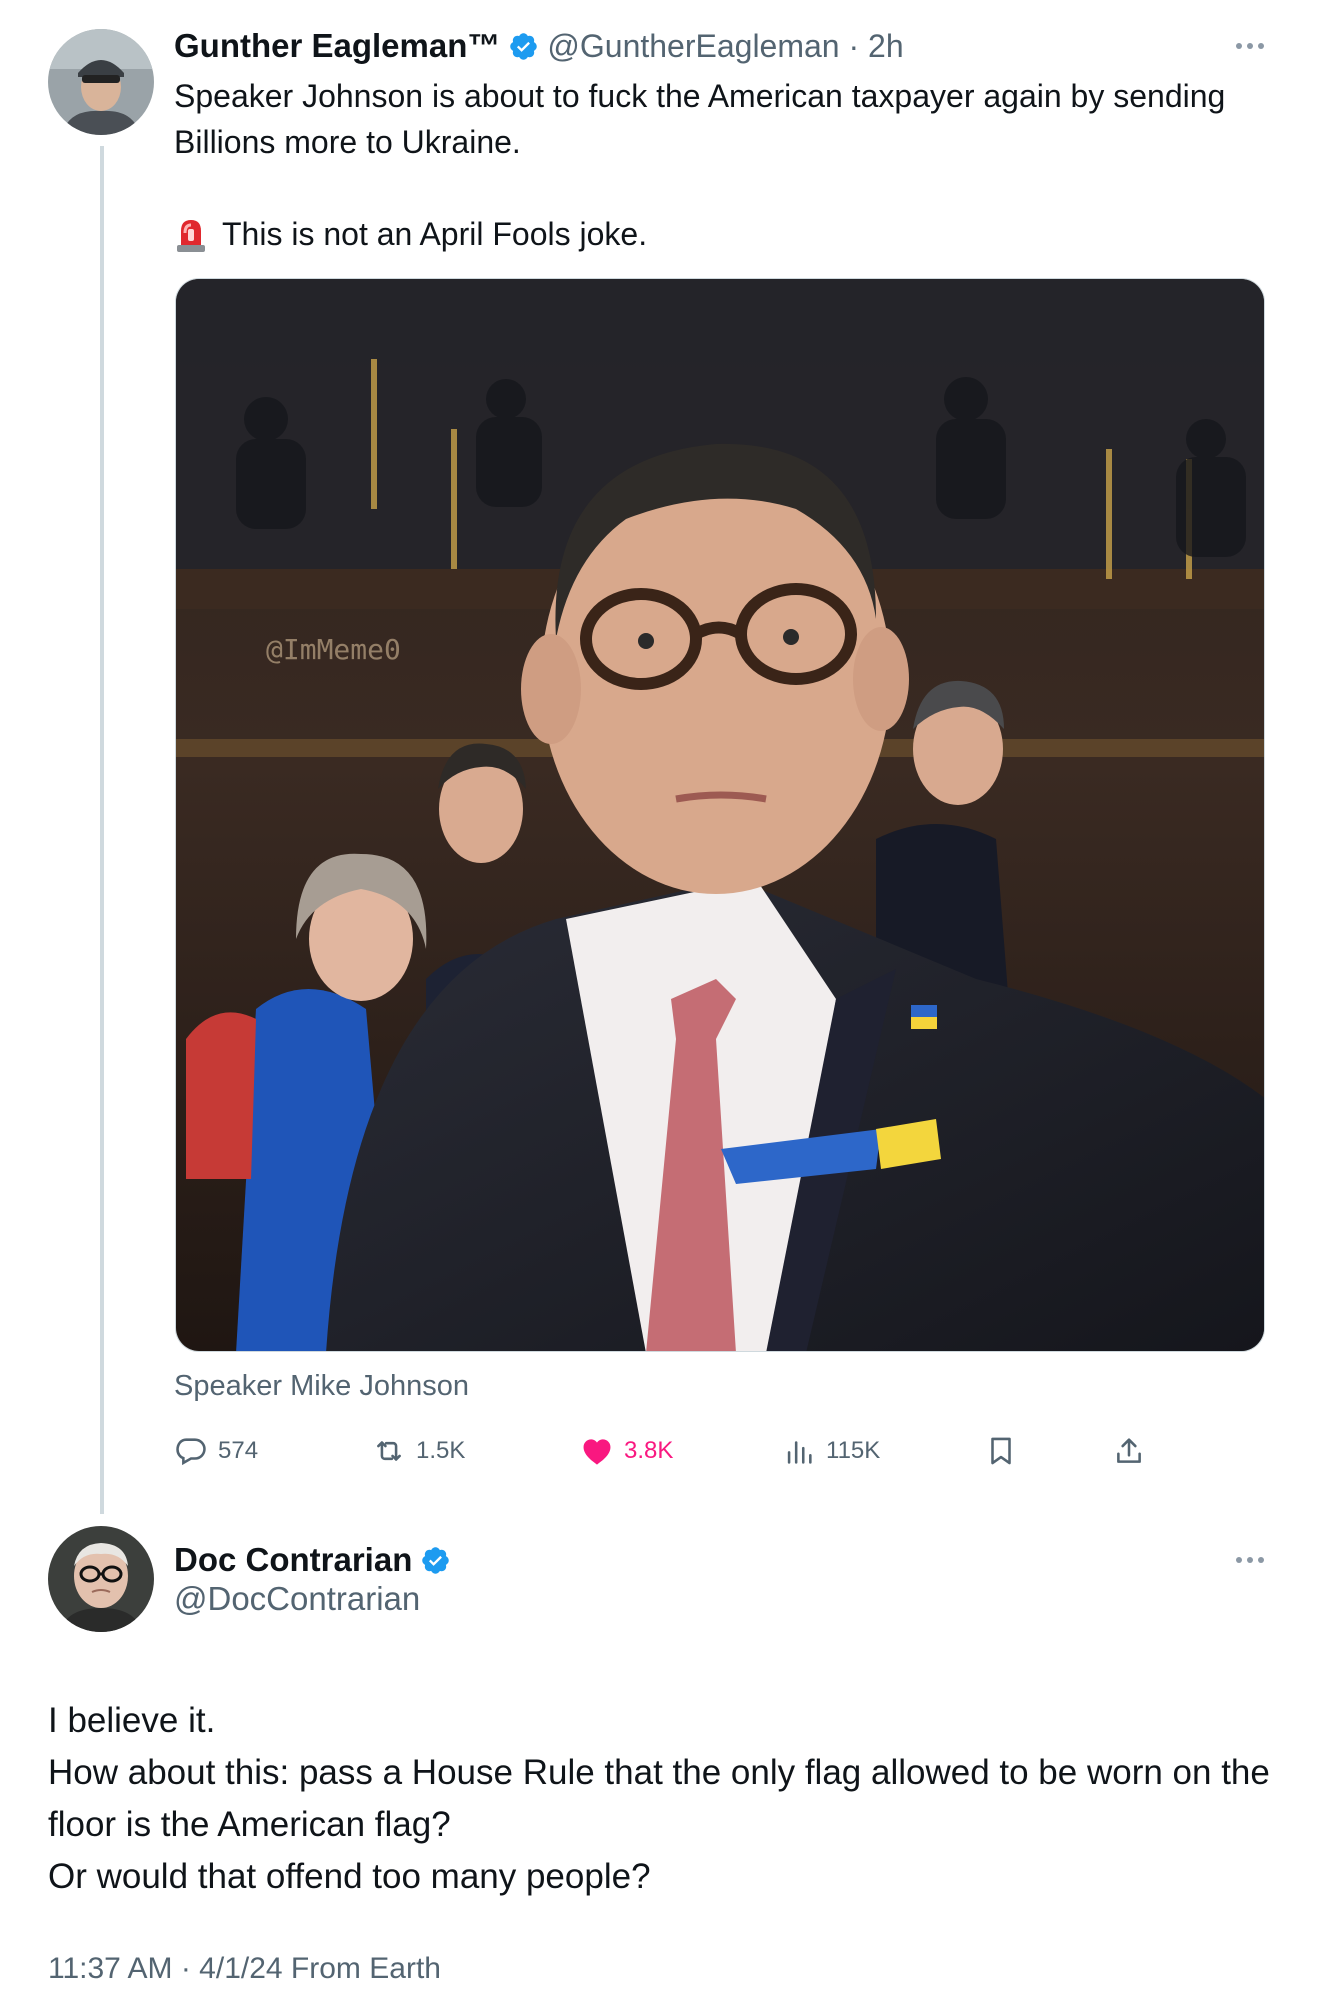  I want to click on share-icon, so click(1129, 1450).